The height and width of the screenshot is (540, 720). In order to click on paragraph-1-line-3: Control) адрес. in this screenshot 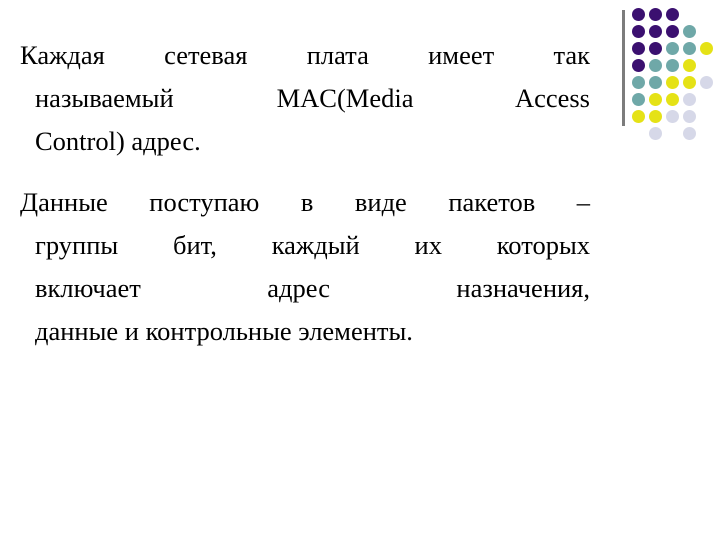, I will do `click(118, 141)`.